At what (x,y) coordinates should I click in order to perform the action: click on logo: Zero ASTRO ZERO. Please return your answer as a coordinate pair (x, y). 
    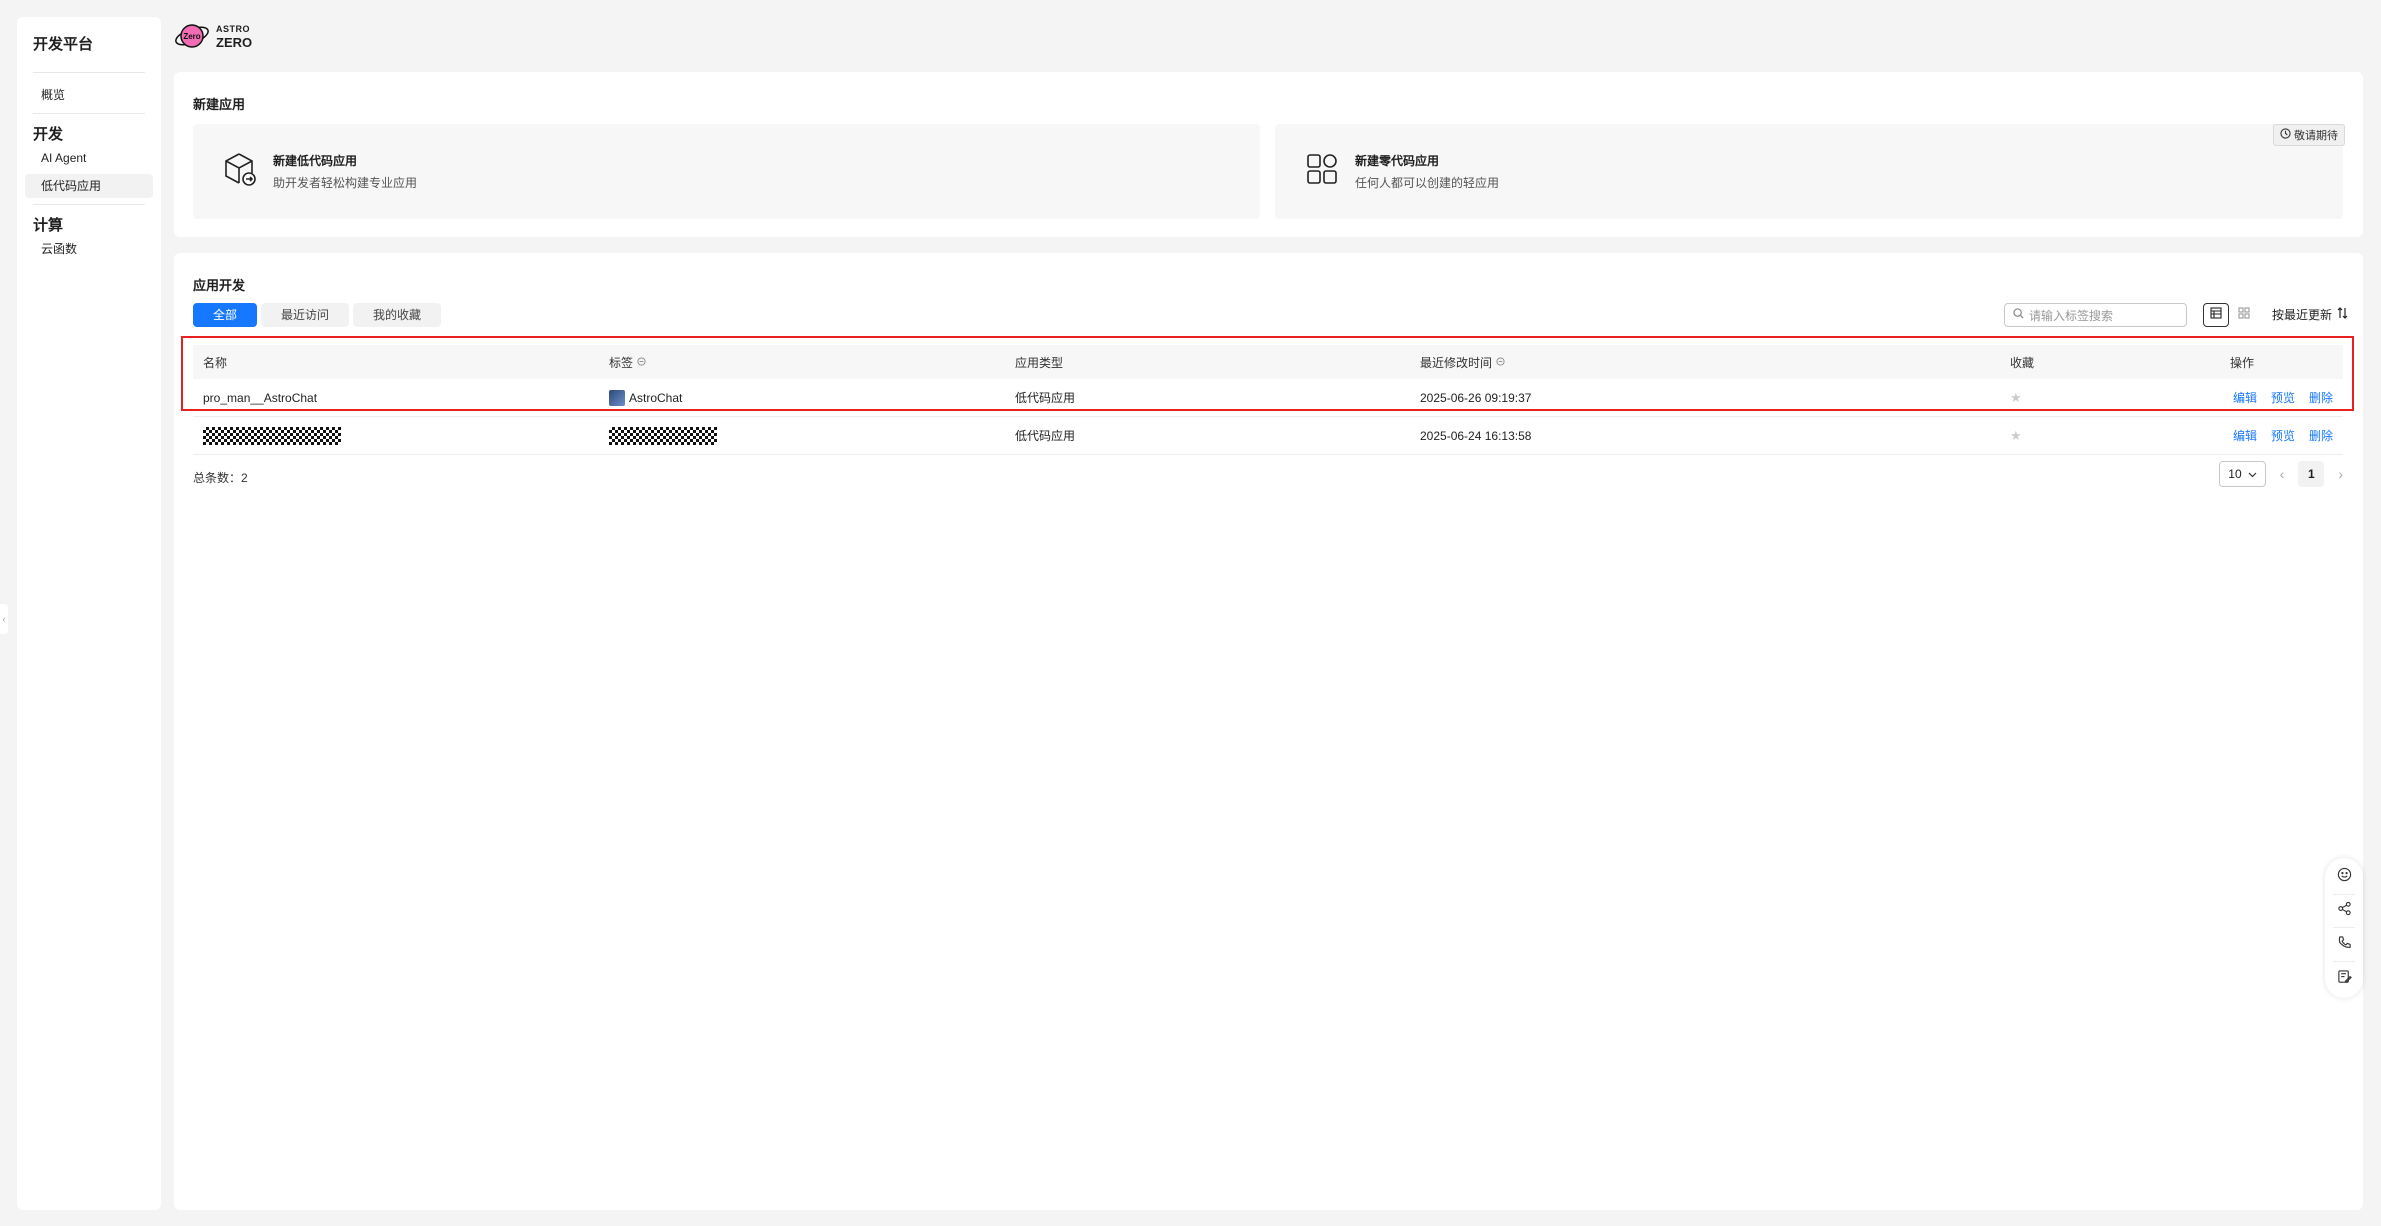
    Looking at the image, I should click on (213, 36).